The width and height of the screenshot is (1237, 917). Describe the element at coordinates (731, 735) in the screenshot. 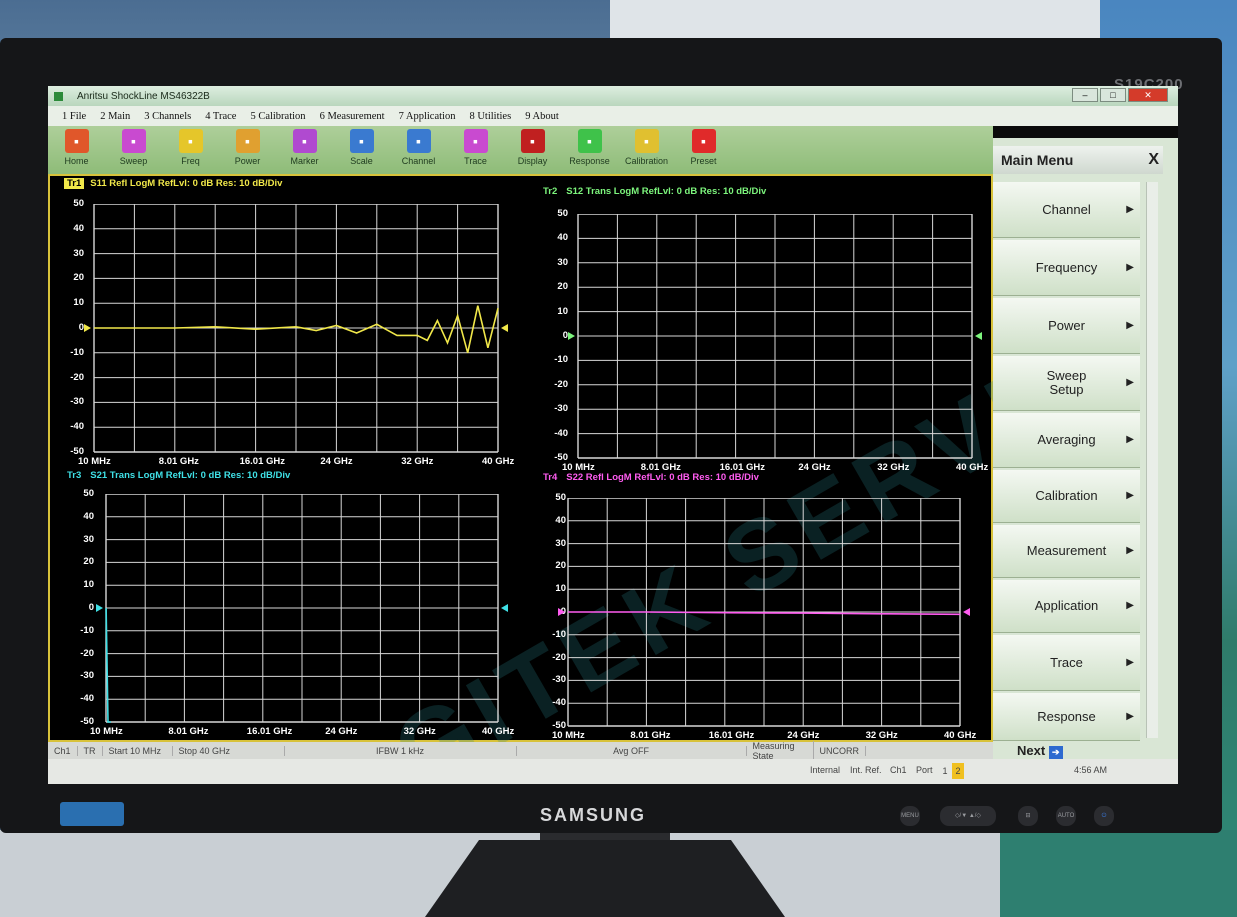

I see `x-tick-label: 16.01 GHz` at that location.